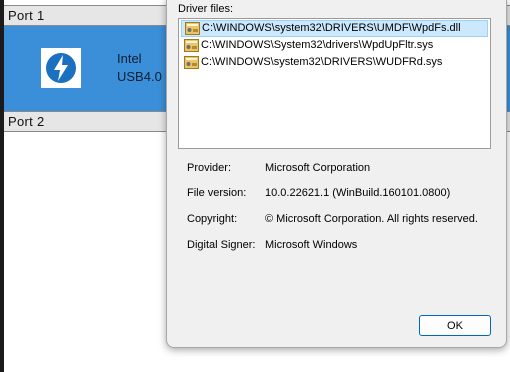 Image resolution: width=510 pixels, height=372 pixels. I want to click on thunderbolt-logo-icon, so click(61, 68).